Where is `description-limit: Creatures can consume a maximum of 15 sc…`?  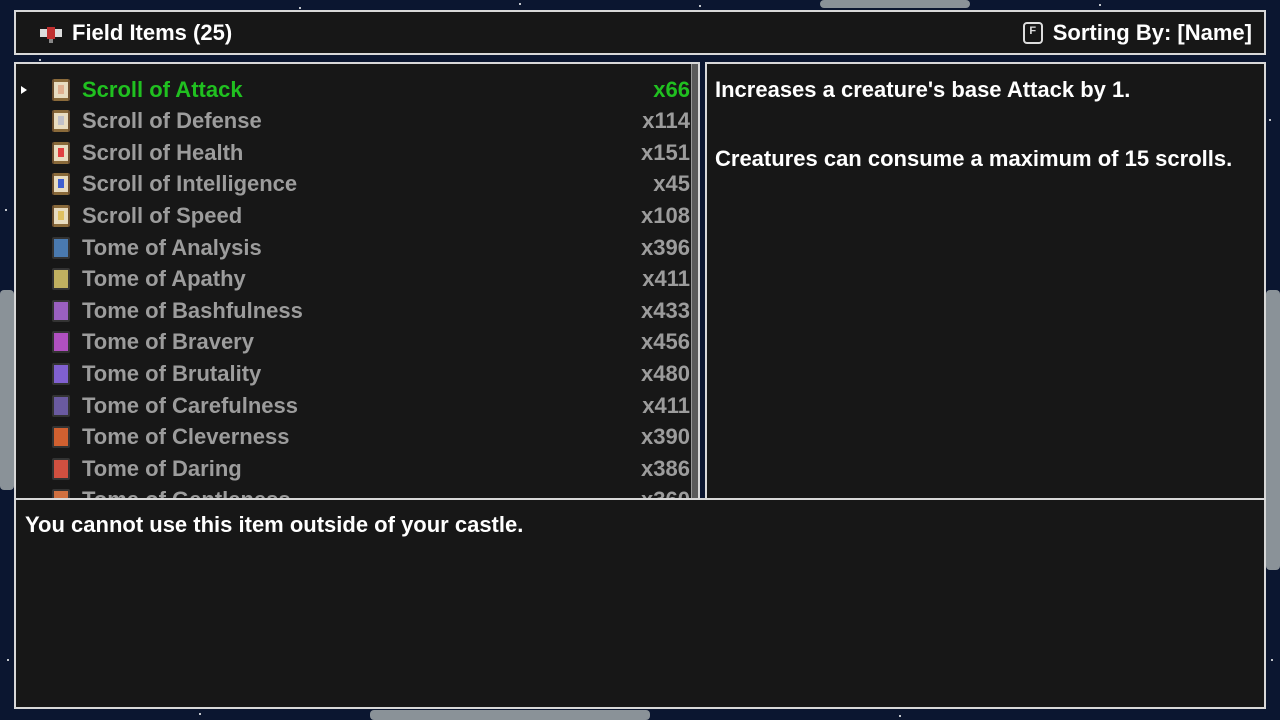
description-limit: Creatures can consume a maximum of 15 sc… is located at coordinates (974, 158).